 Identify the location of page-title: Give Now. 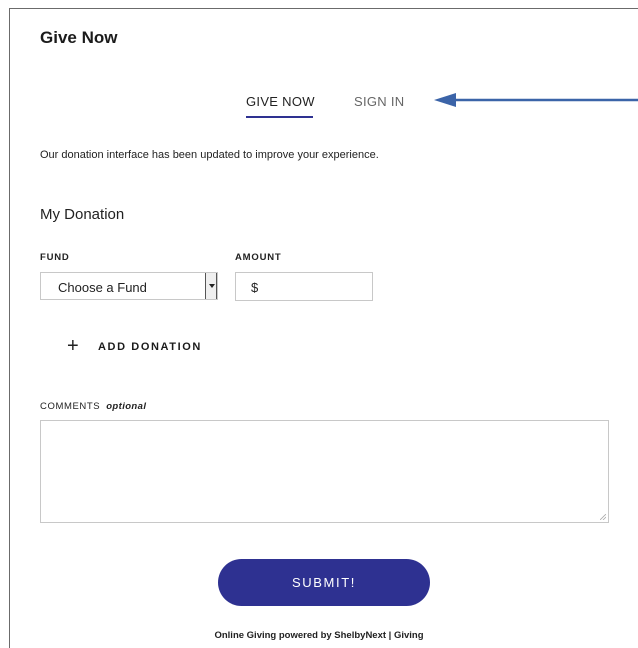
(79, 37).